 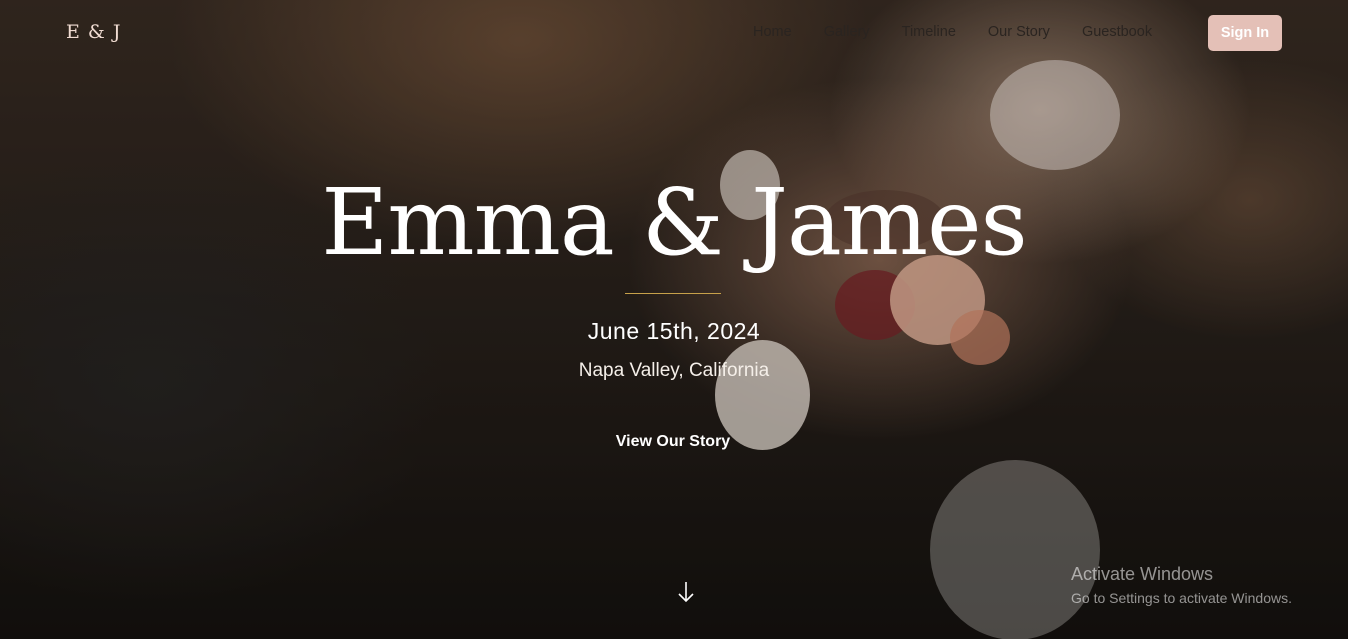 I want to click on nav-link-guestbook: Guestbook, so click(x=1117, y=34).